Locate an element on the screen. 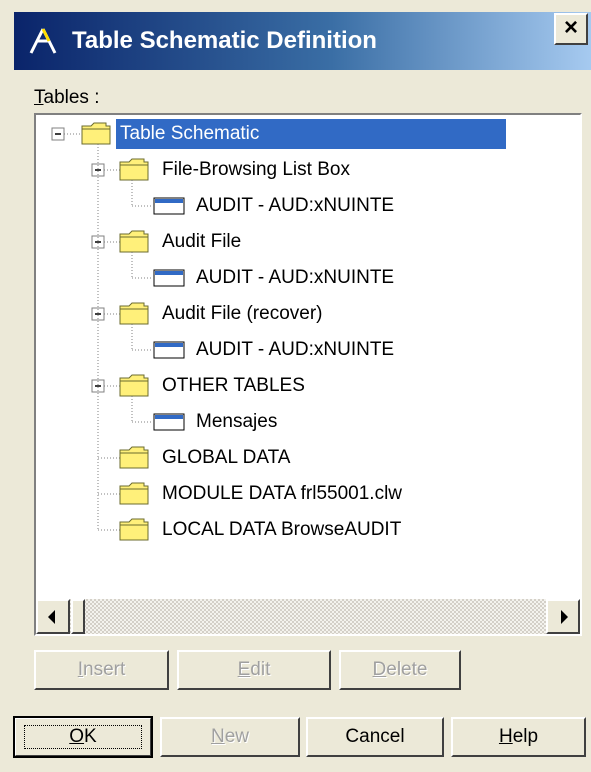  ok-button: OK is located at coordinates (83, 737).